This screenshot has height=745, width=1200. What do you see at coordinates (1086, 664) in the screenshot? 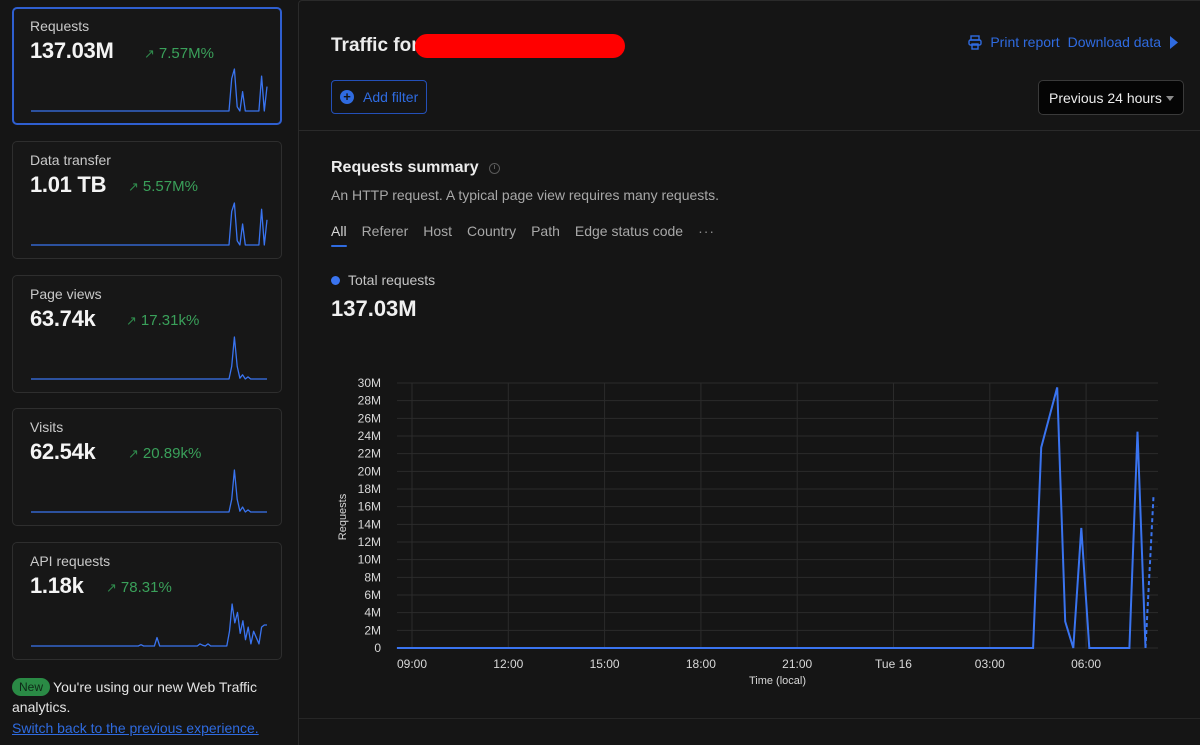
I see `x-tick-label: 06:00` at bounding box center [1086, 664].